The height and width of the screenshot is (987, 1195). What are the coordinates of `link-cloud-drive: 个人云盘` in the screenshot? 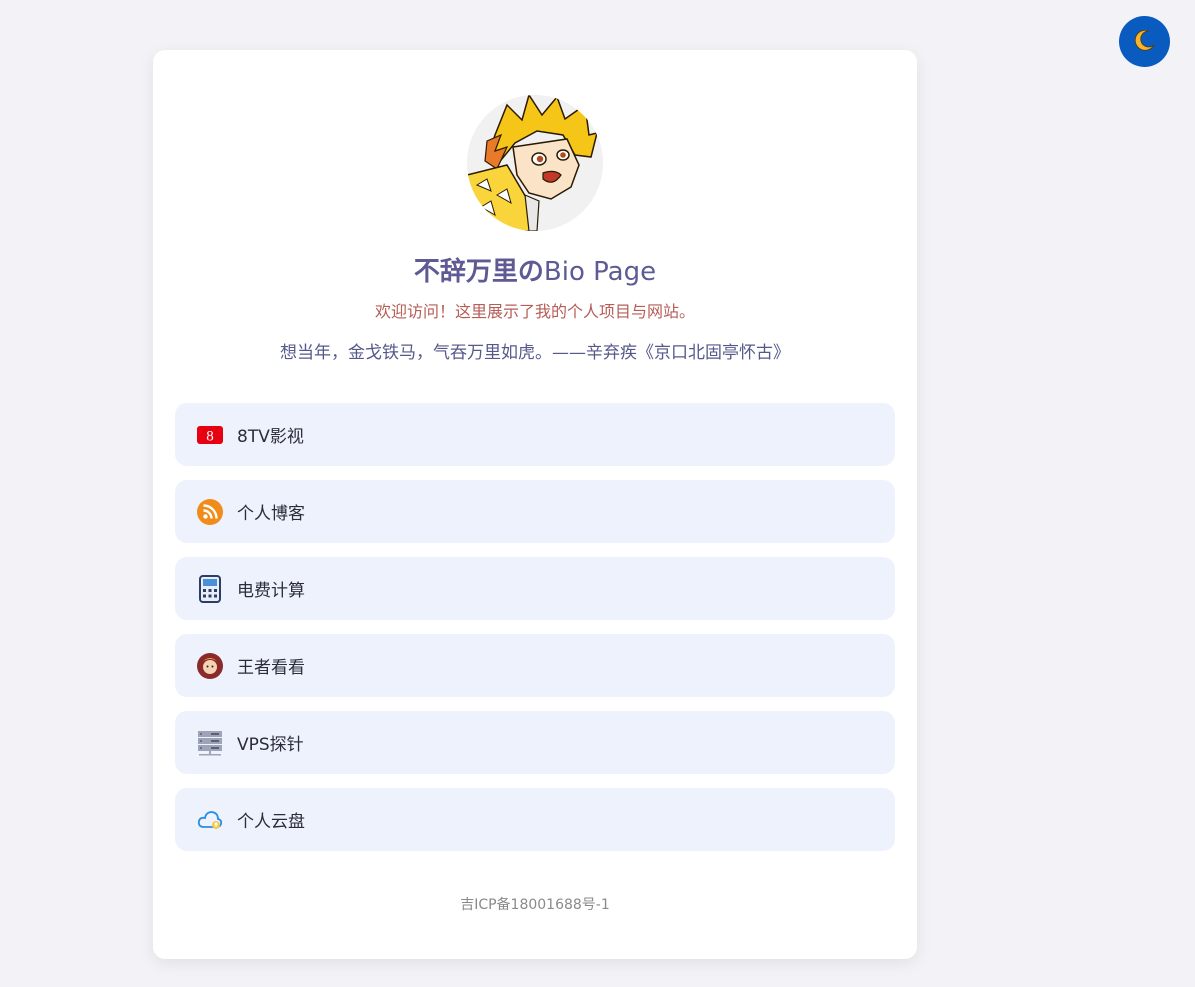 It's located at (535, 819).